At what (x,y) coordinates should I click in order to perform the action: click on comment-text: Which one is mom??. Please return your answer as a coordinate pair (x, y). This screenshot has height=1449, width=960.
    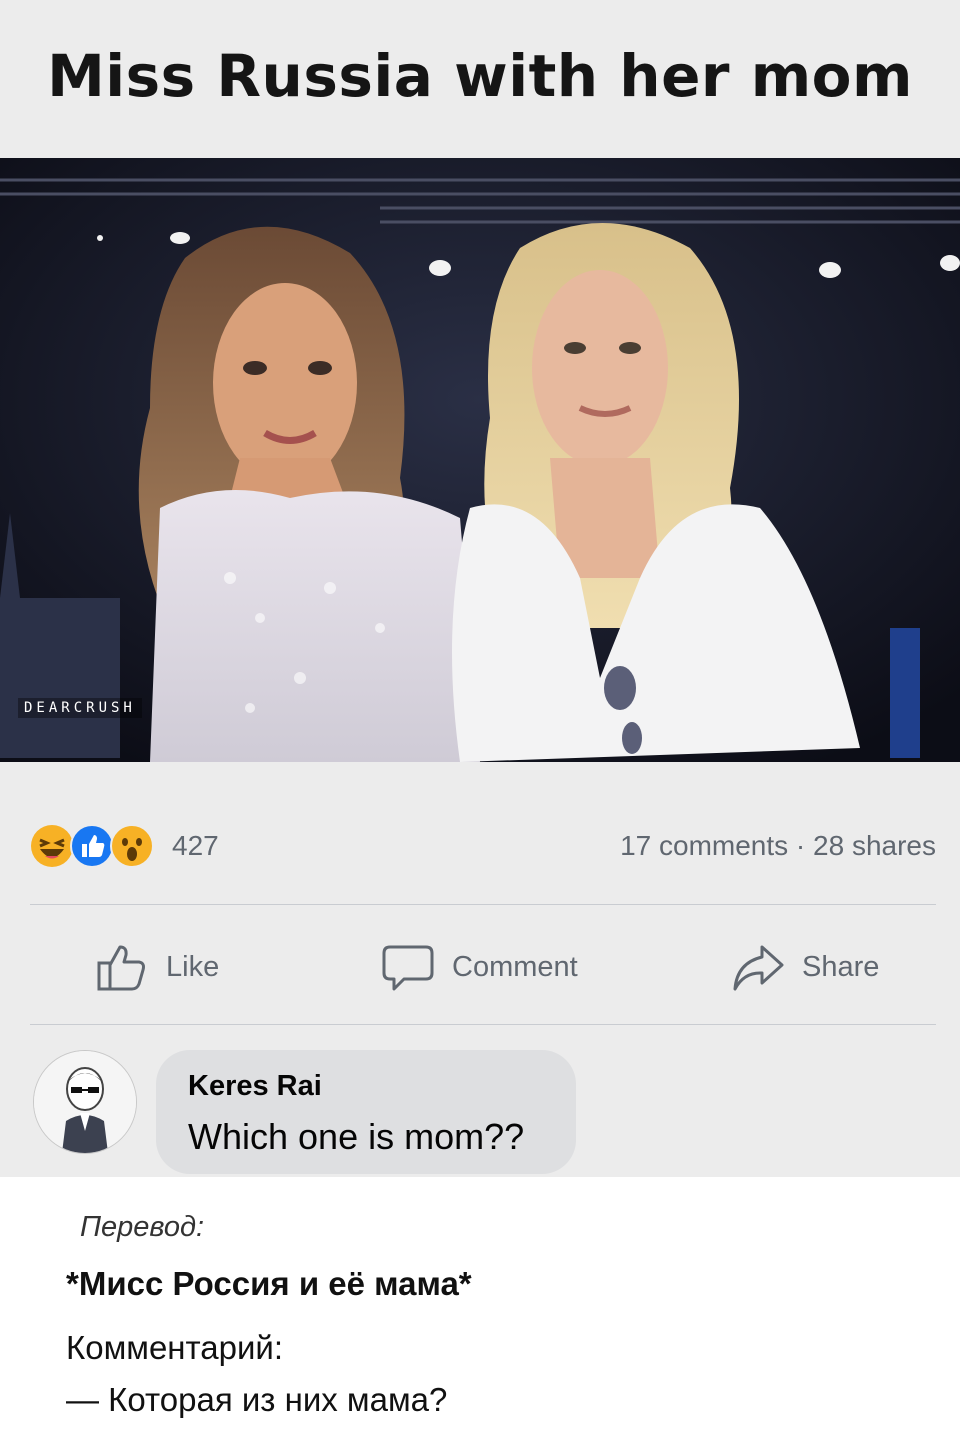
    Looking at the image, I should click on (356, 1136).